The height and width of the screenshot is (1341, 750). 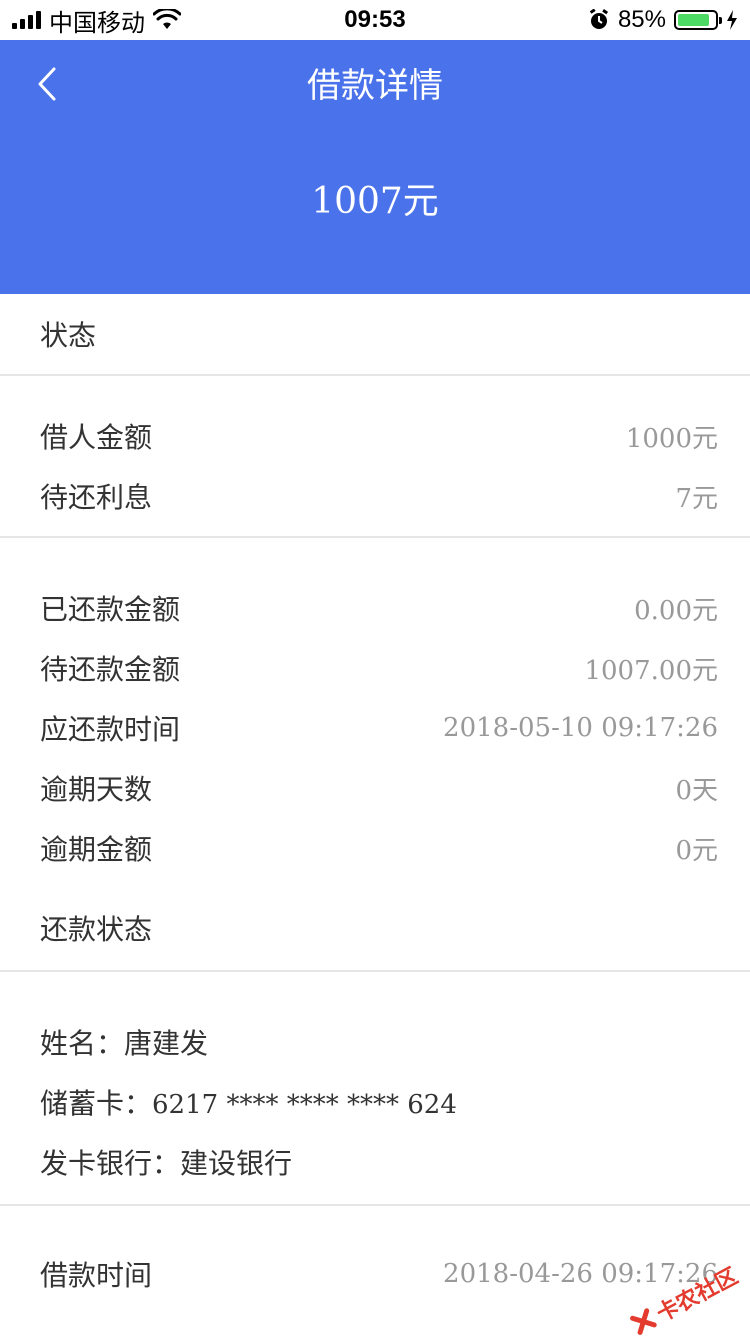 What do you see at coordinates (375, 201) in the screenshot?
I see `total-amount: 1007元` at bounding box center [375, 201].